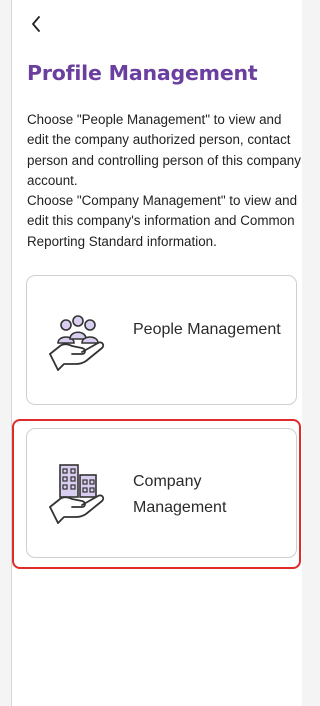 The width and height of the screenshot is (320, 706). What do you see at coordinates (77, 494) in the screenshot?
I see `buildings-in-hand-icon` at bounding box center [77, 494].